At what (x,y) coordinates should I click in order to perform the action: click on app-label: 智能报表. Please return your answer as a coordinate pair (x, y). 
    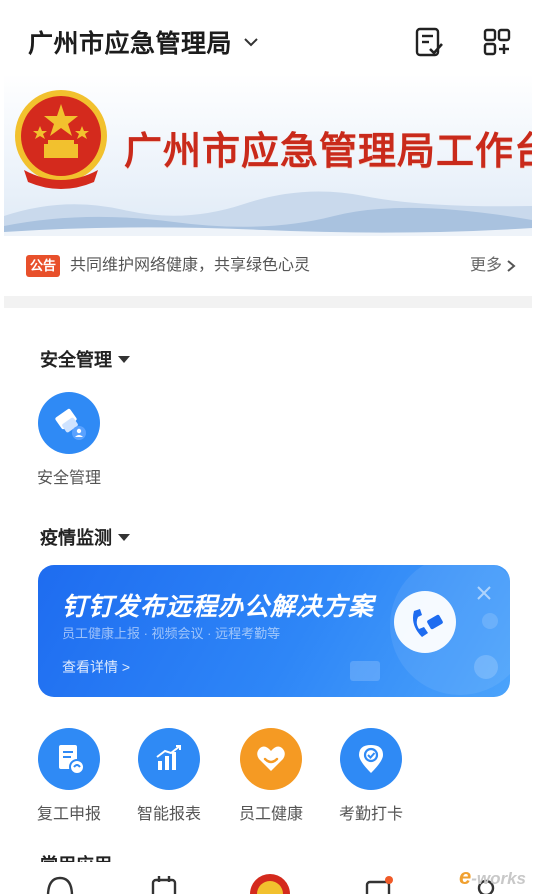
    Looking at the image, I should click on (168, 814).